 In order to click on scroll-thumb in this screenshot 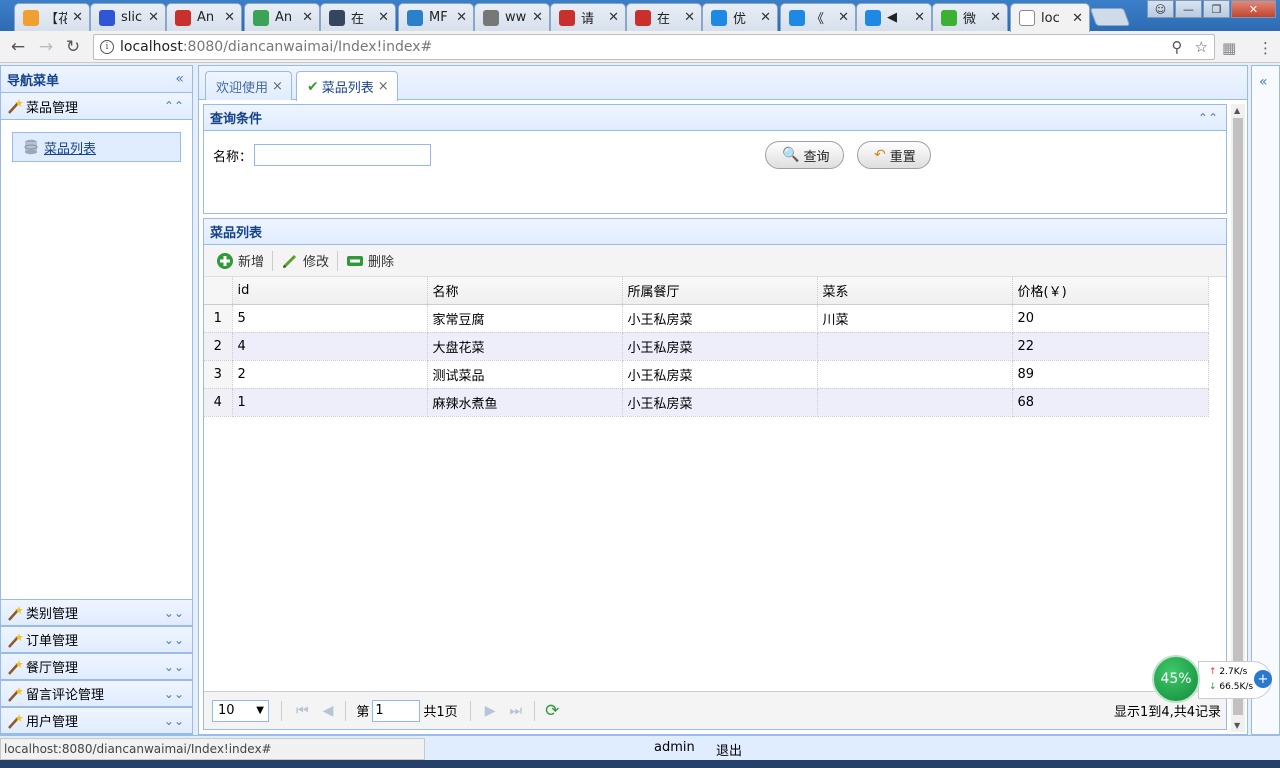, I will do `click(1238, 416)`.